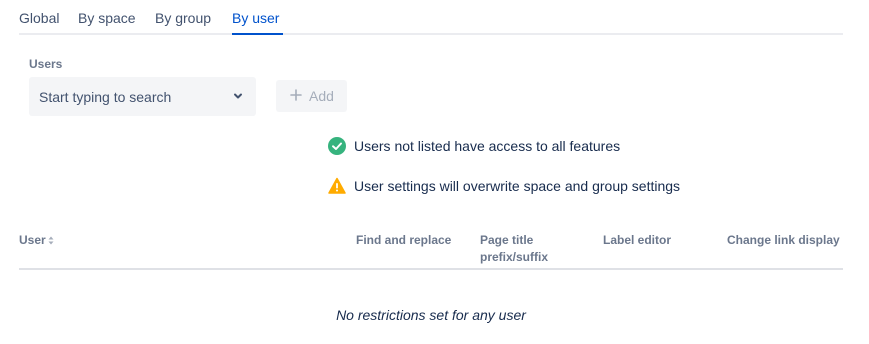 The image size is (869, 344). I want to click on tab-by-space: By space, so click(107, 18).